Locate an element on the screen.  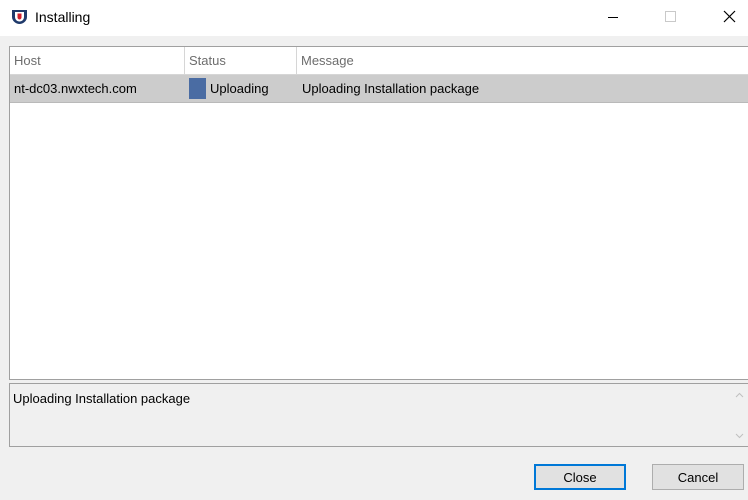
details-scrollbar is located at coordinates (739, 415).